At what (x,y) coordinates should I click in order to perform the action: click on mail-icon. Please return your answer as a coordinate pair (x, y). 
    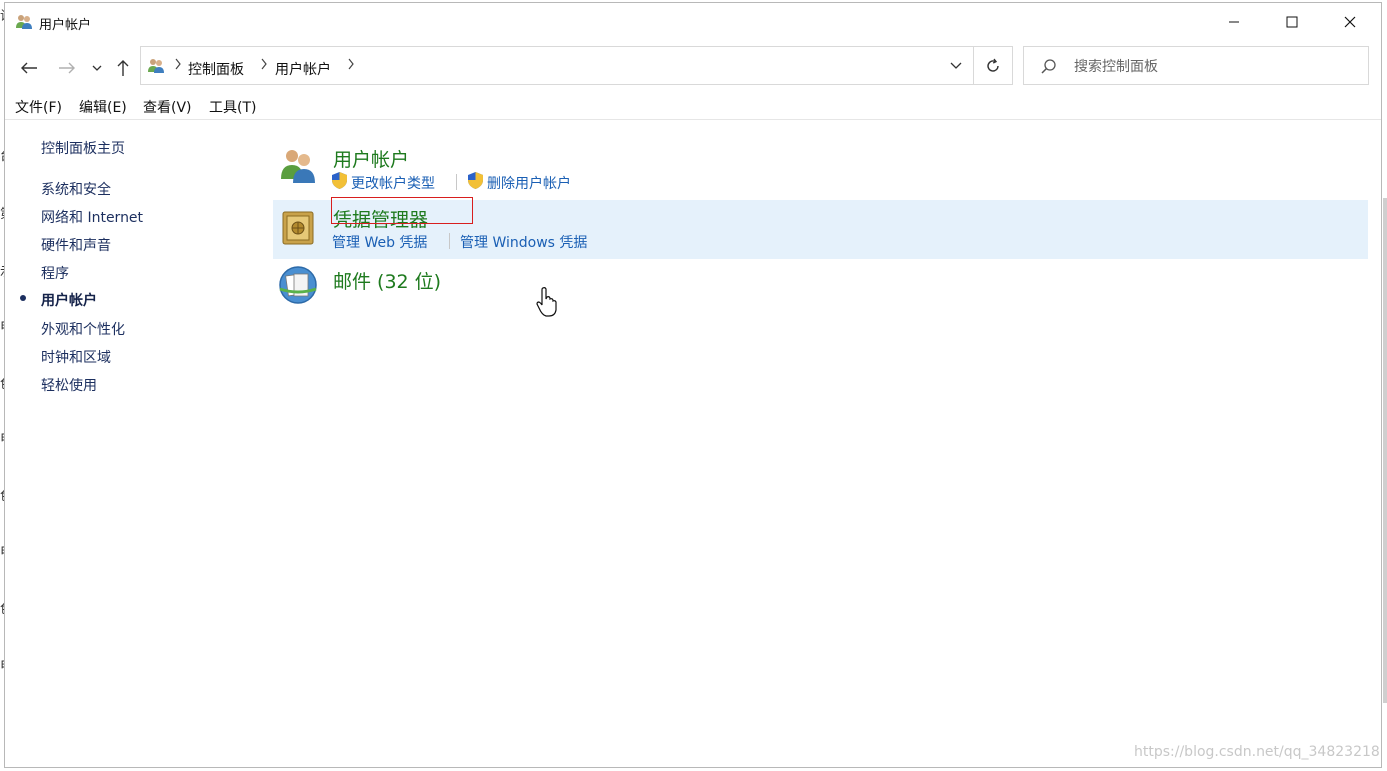
    Looking at the image, I should click on (298, 285).